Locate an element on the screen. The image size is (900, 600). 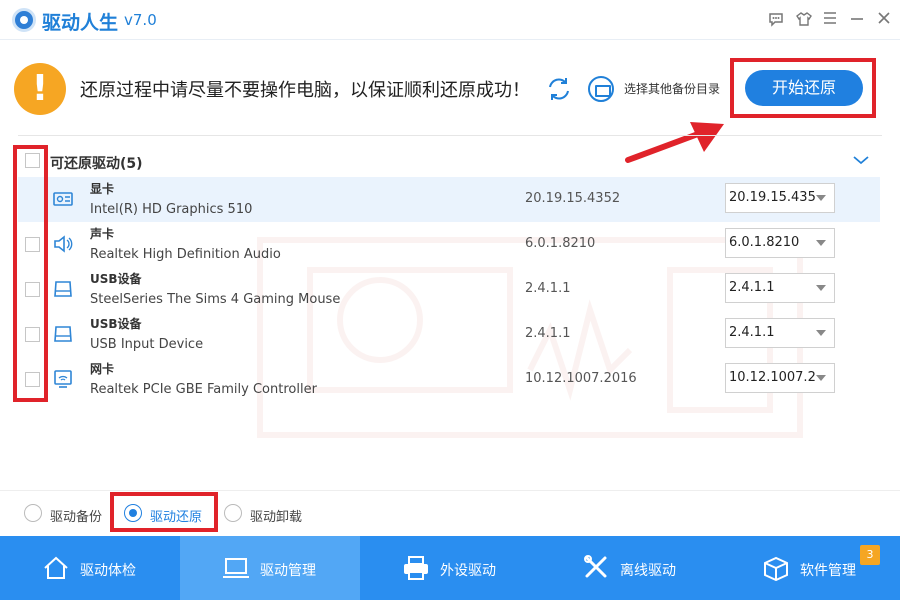
title-bar: 驱动人生 v7.0 is located at coordinates (450, 20).